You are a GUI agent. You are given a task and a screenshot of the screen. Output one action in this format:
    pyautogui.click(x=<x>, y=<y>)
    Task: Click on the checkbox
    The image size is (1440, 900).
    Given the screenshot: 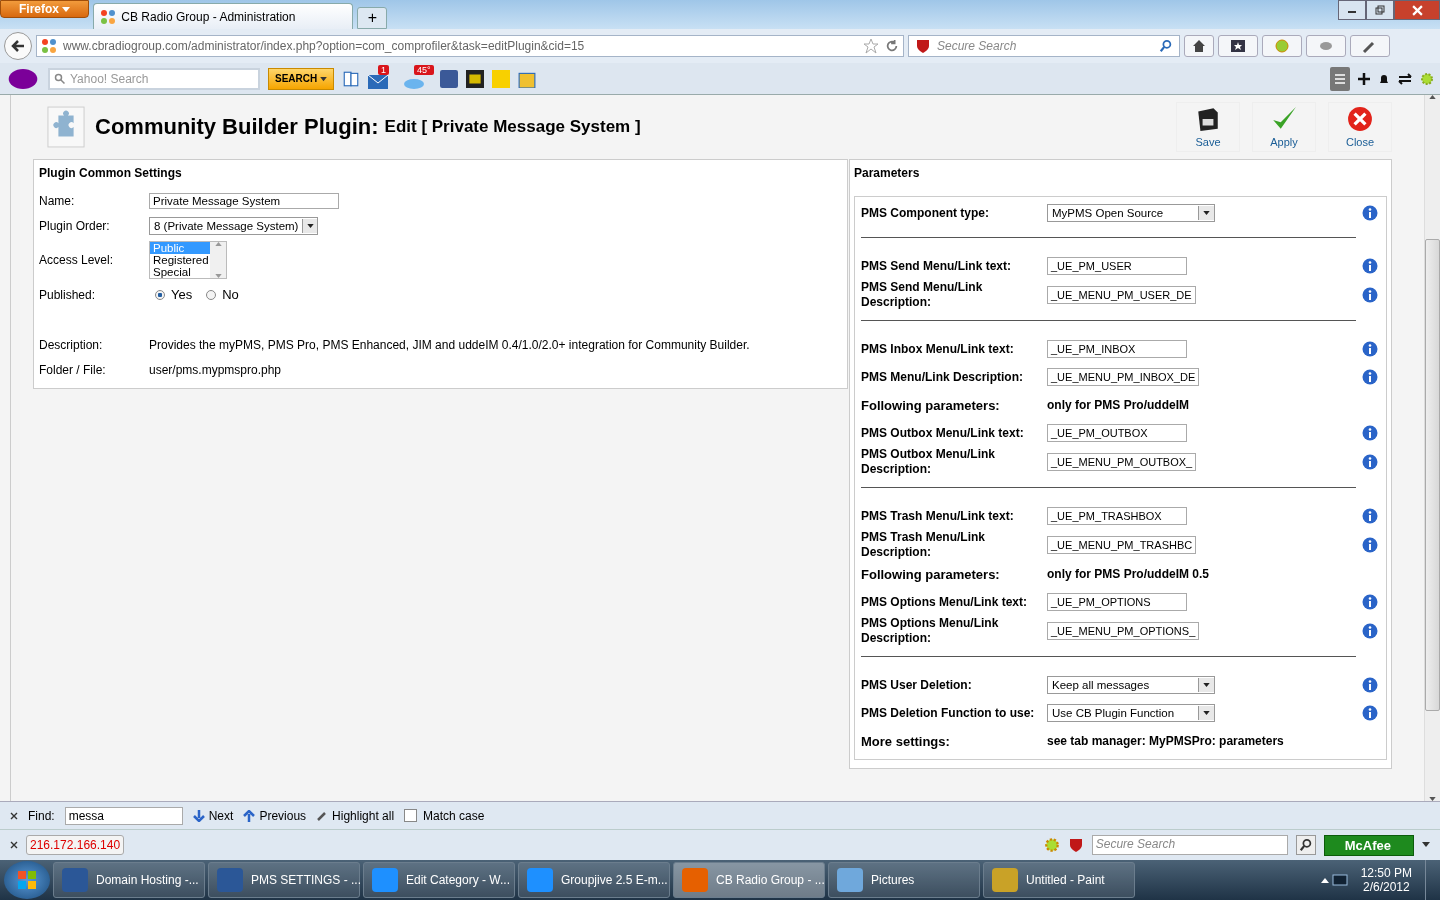 What is the action you would take?
    pyautogui.click(x=411, y=815)
    